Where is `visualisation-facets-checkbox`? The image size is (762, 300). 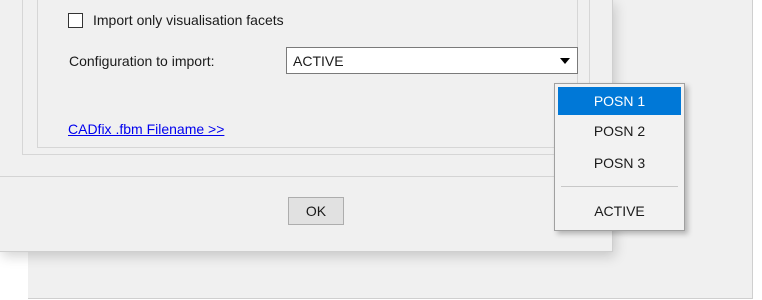 visualisation-facets-checkbox is located at coordinates (75, 20).